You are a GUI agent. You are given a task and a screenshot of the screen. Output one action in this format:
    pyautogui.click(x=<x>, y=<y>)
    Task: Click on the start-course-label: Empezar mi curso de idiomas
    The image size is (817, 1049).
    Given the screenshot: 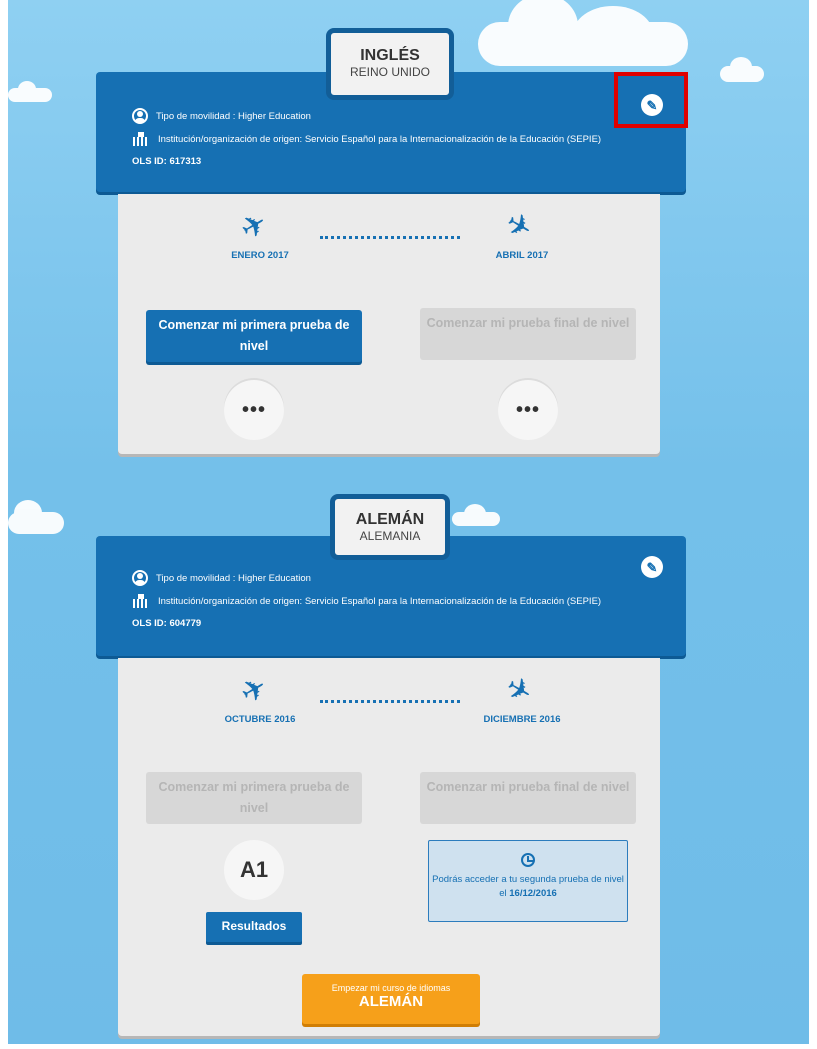 What is the action you would take?
    pyautogui.click(x=391, y=988)
    